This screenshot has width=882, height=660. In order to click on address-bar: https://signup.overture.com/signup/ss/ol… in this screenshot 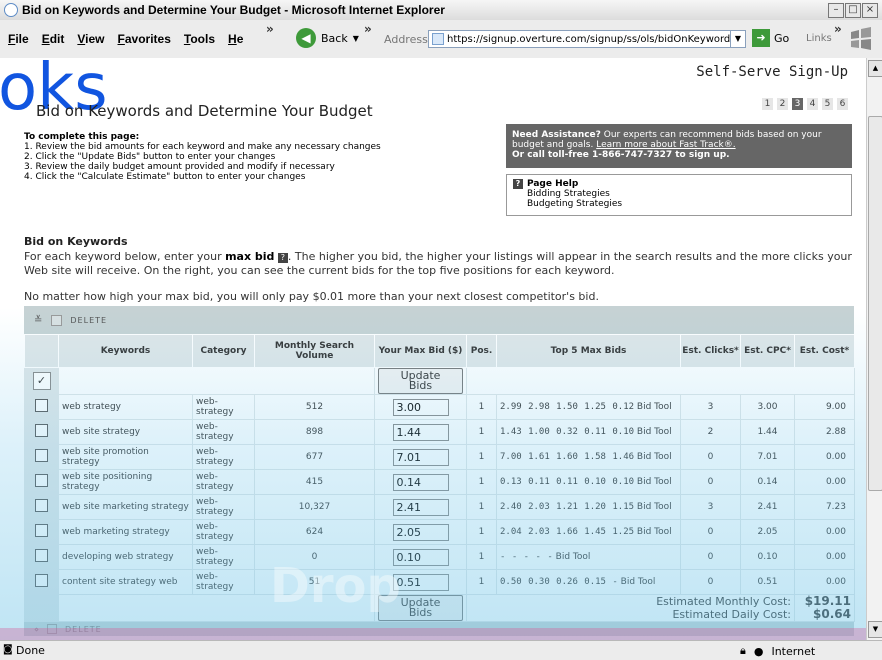, I will do `click(587, 39)`.